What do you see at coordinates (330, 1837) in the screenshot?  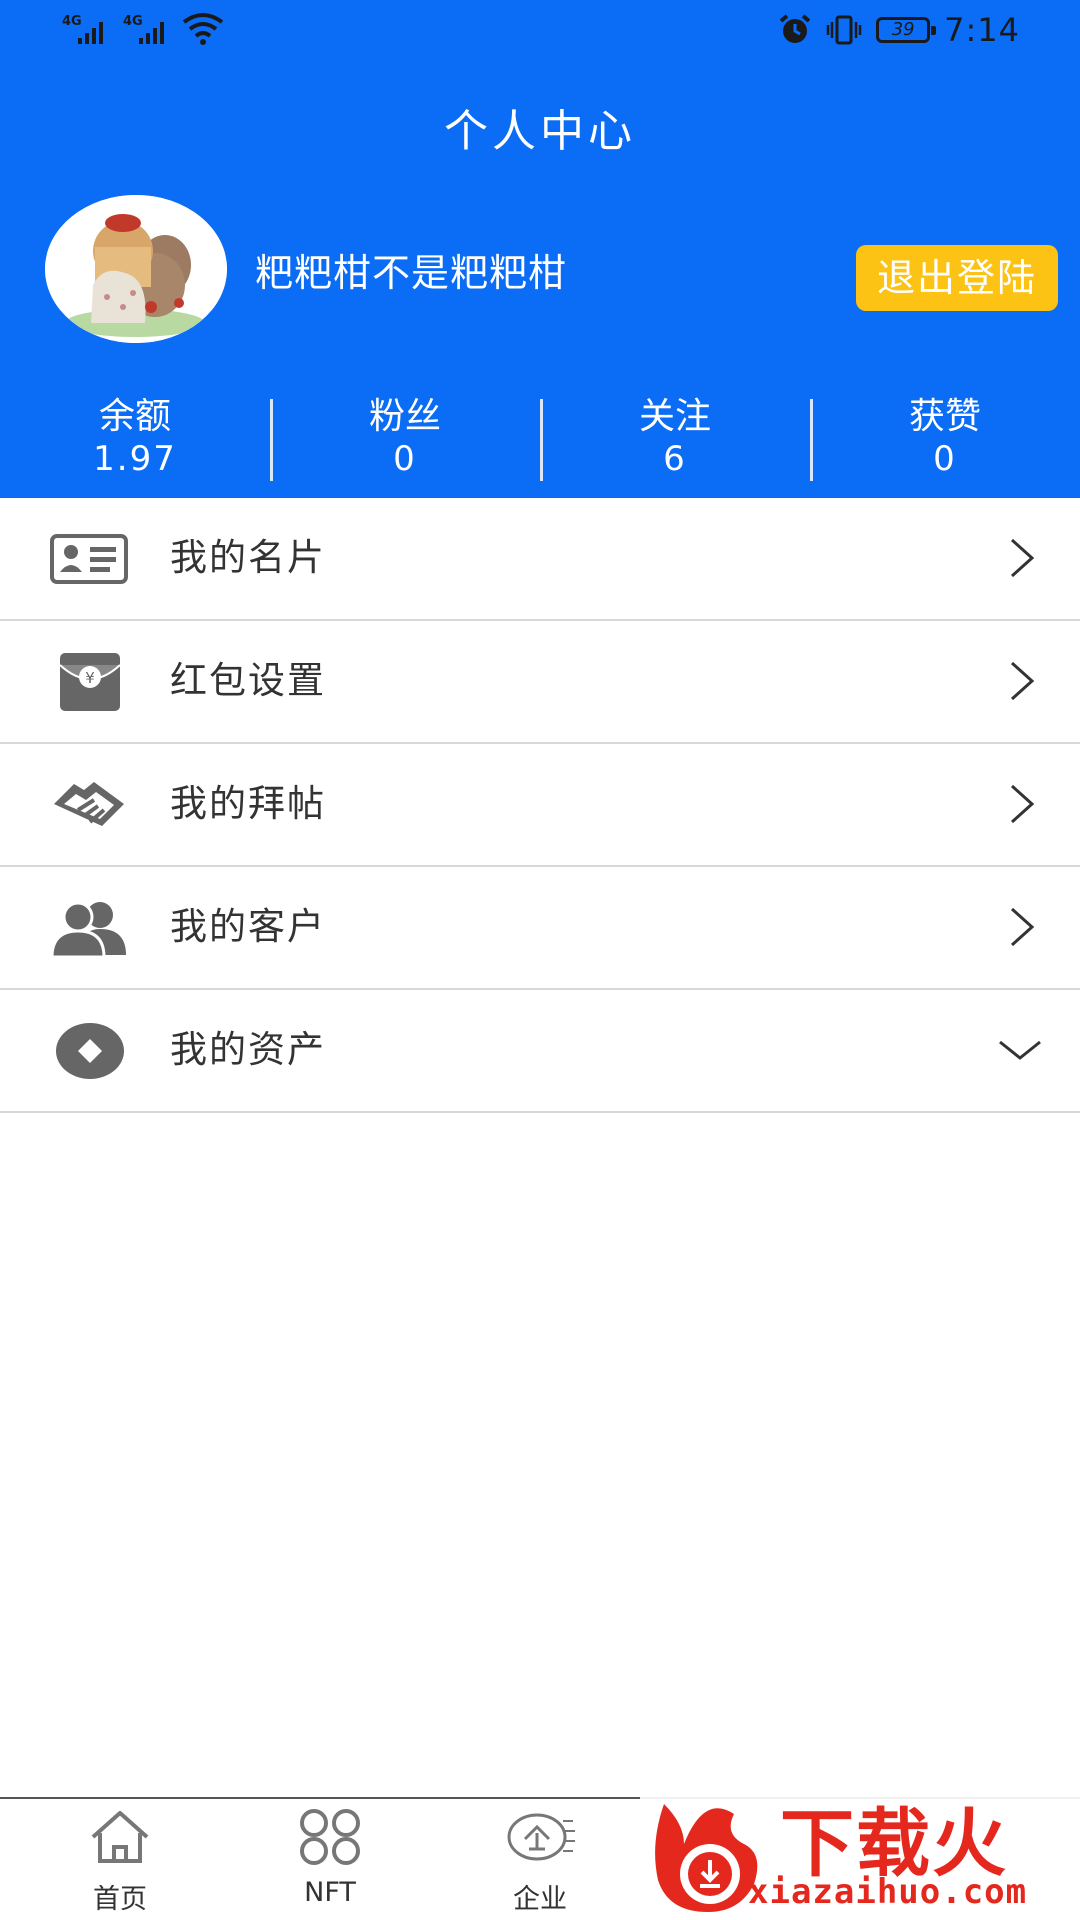 I see `nft-icon` at bounding box center [330, 1837].